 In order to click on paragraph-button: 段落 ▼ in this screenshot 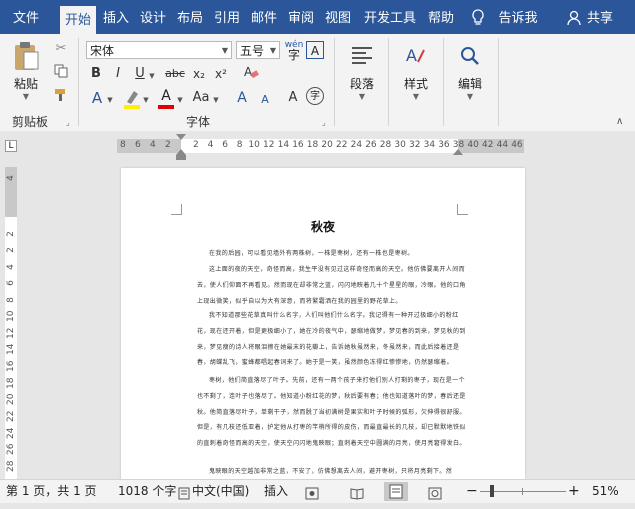, I will do `click(362, 70)`.